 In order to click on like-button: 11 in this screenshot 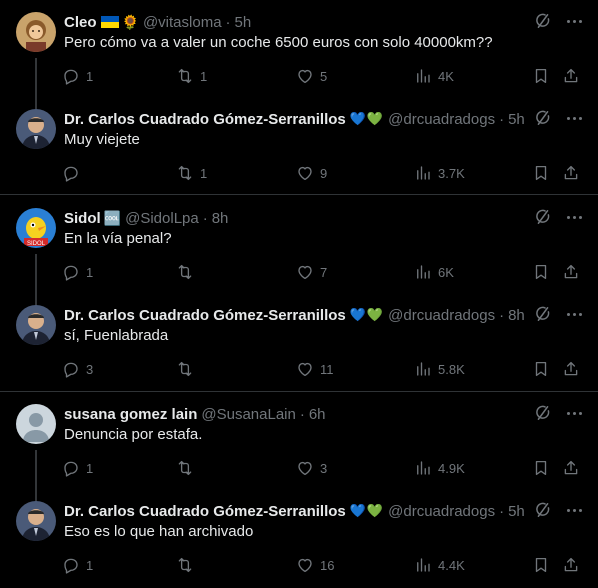, I will do `click(315, 369)`.